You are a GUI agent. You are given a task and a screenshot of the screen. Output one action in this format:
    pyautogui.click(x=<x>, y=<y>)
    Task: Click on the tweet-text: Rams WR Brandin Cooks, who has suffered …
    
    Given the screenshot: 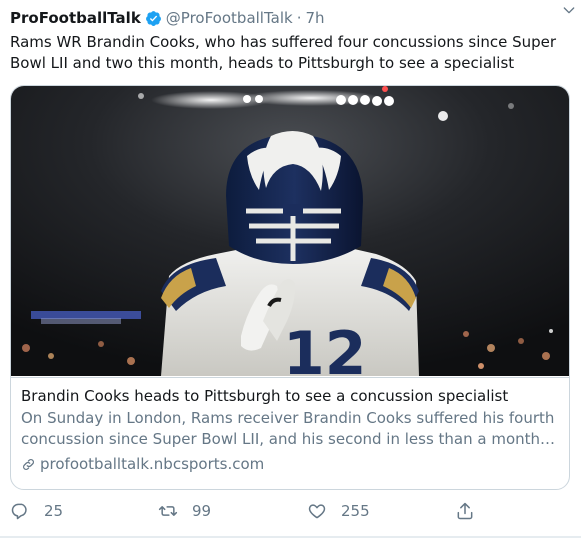 What is the action you would take?
    pyautogui.click(x=283, y=52)
    